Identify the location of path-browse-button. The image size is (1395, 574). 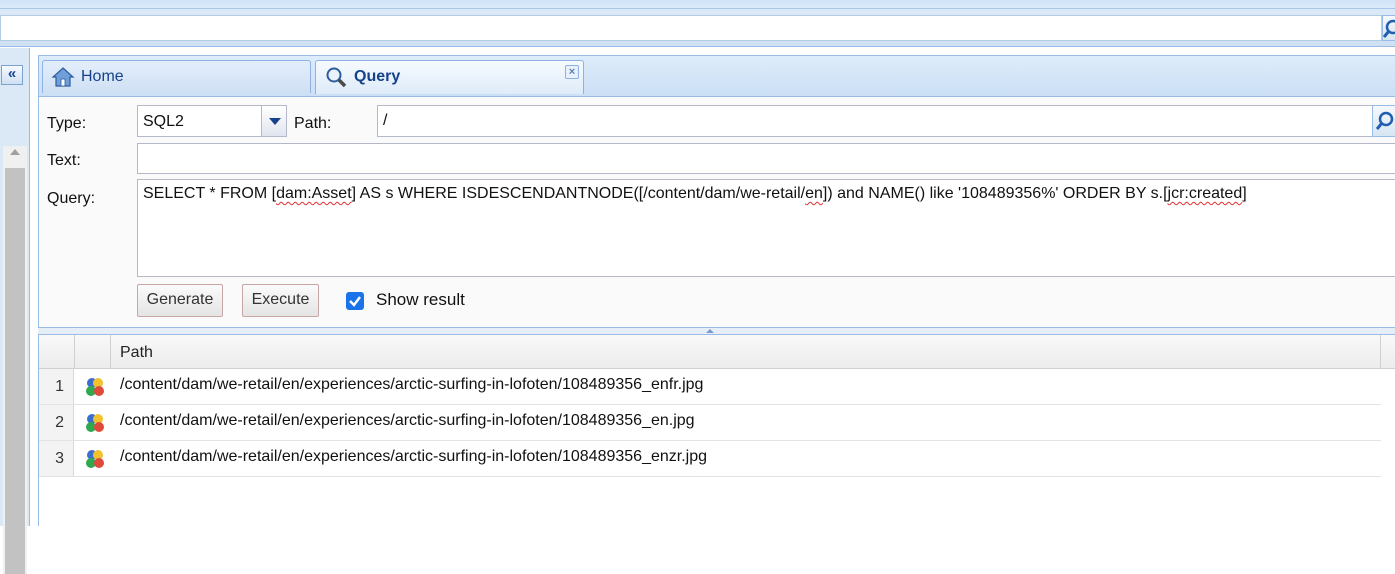
(1383, 121).